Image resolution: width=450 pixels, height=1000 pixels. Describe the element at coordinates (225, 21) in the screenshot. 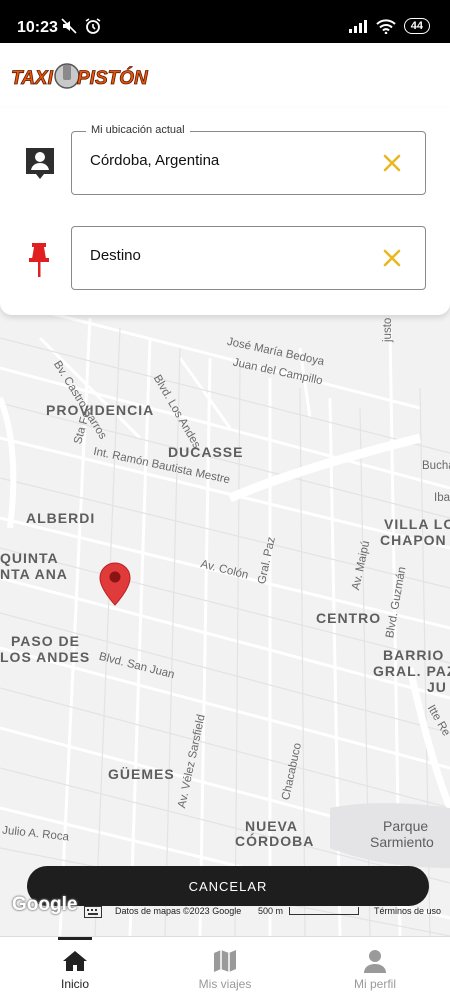

I see `status-bar: 10:23 44` at that location.